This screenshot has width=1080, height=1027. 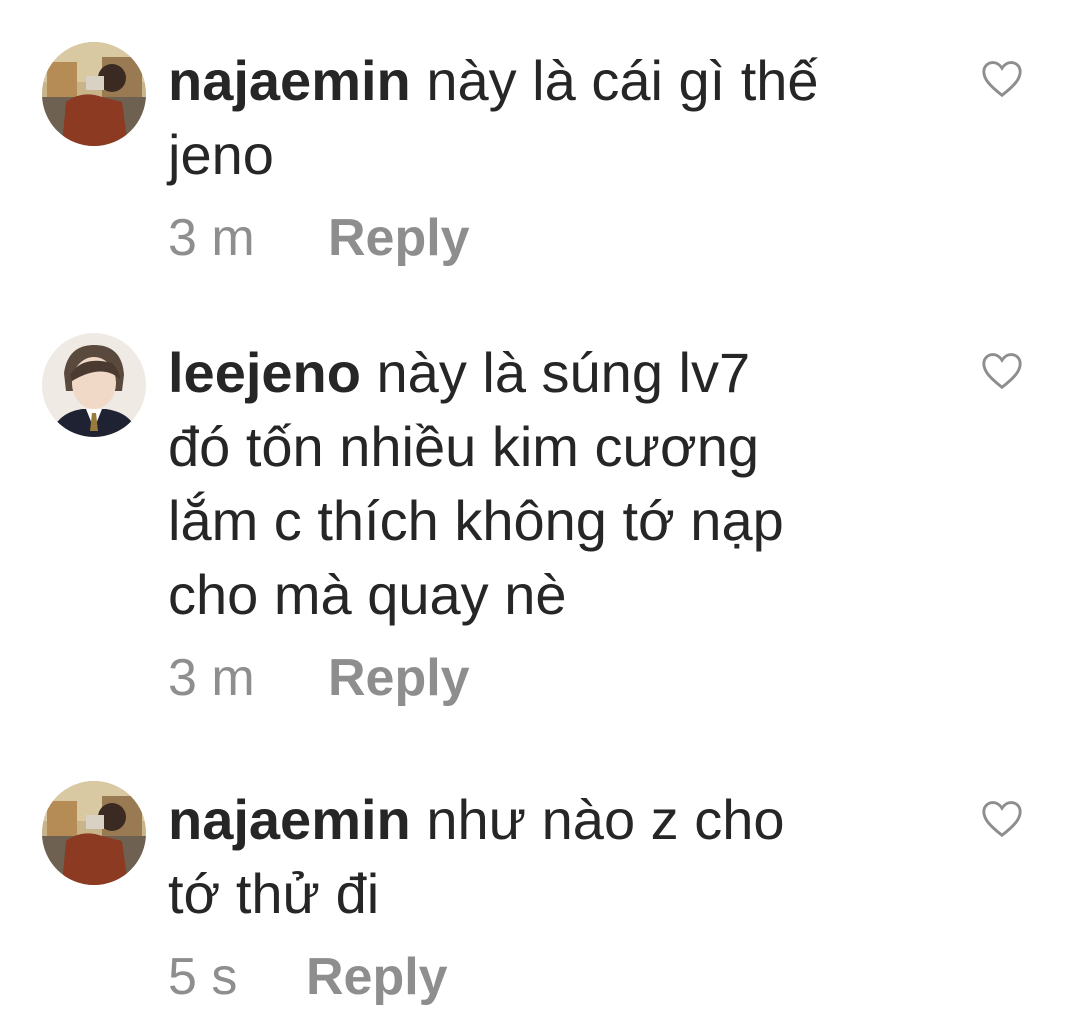 I want to click on comment-time: 5 s, so click(x=203, y=977).